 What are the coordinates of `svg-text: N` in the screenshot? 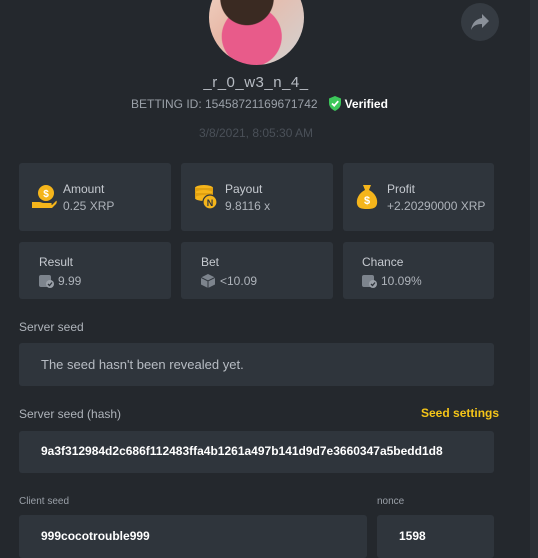 It's located at (210, 203).